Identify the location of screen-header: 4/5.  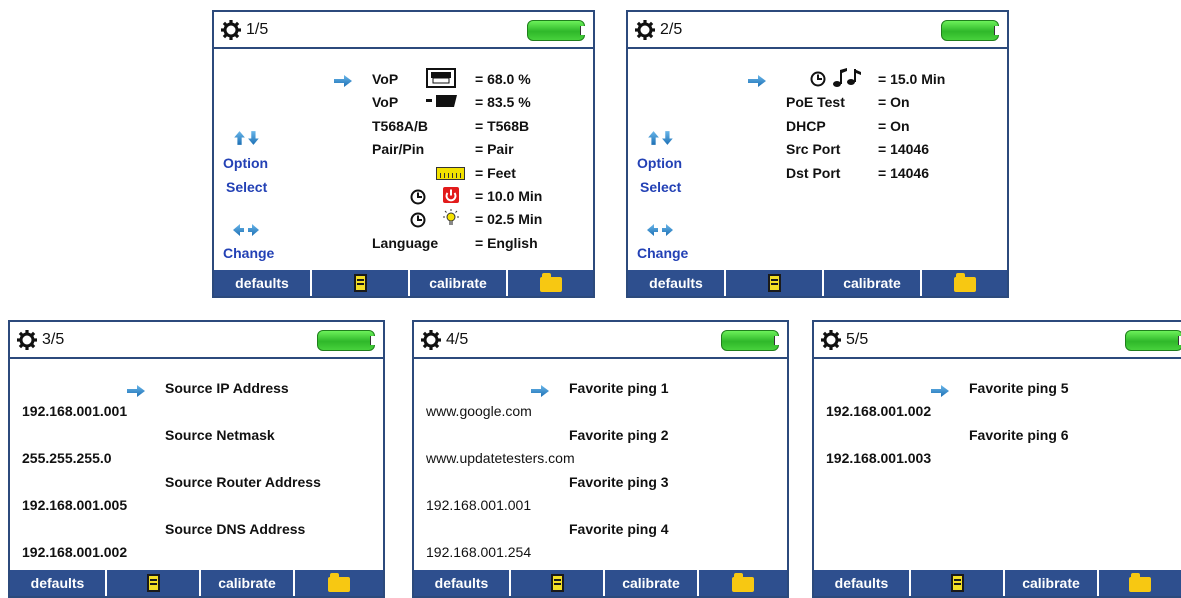
(600, 340).